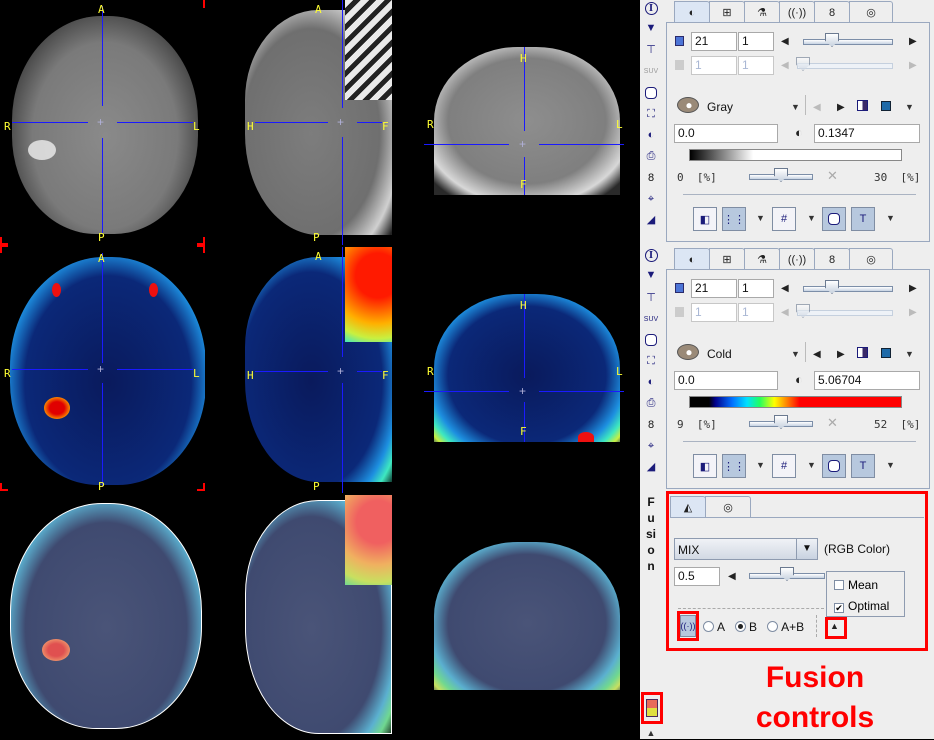 The image size is (934, 740). Describe the element at coordinates (785, 627) in the screenshot. I see `radio-a-plus-b: A+B` at that location.